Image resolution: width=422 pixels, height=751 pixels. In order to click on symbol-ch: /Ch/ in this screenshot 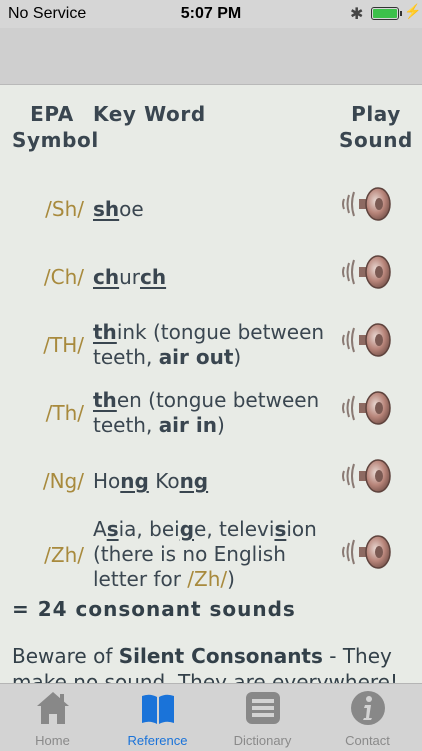, I will do `click(63, 277)`.